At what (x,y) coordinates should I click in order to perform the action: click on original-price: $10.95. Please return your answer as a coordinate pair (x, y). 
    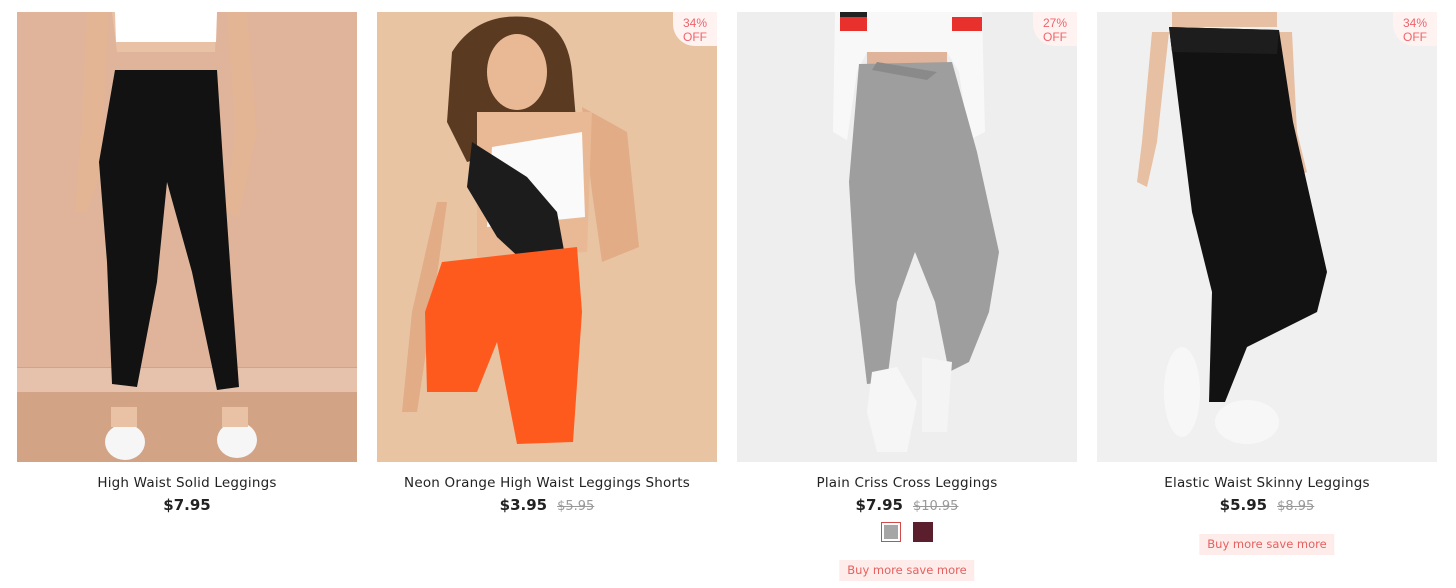
    Looking at the image, I should click on (935, 506).